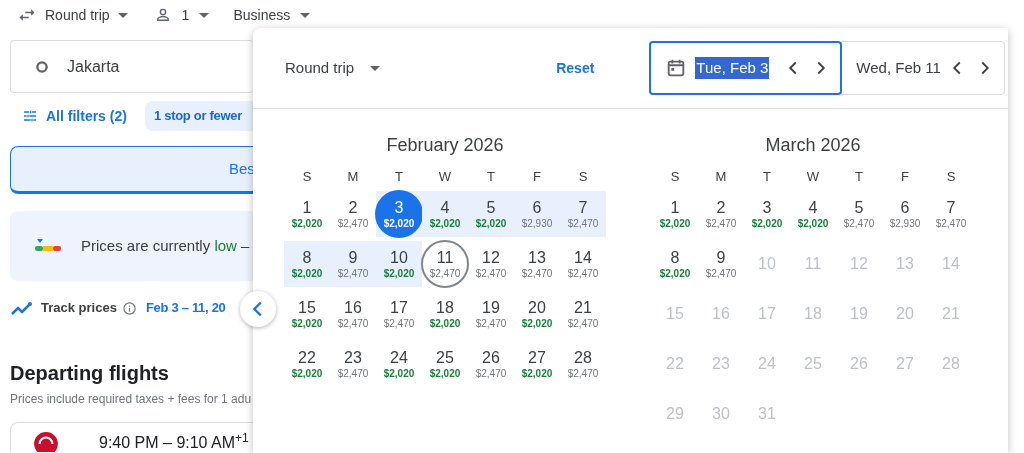  What do you see at coordinates (491, 314) in the screenshot?
I see `day-button: 19 $2,470` at bounding box center [491, 314].